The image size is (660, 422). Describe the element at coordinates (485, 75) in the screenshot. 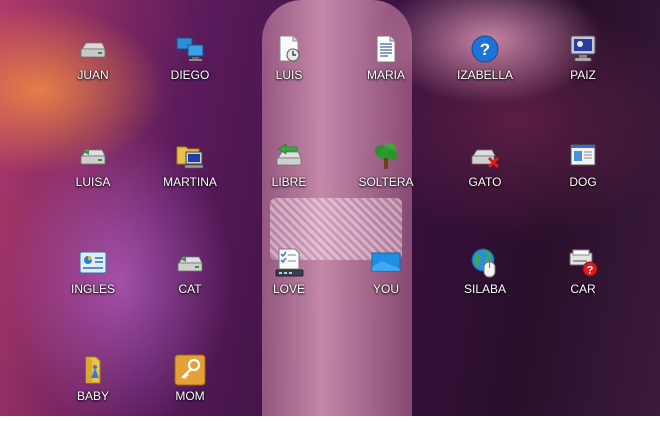

I see `desktop-icon-label: IZABELLA` at that location.